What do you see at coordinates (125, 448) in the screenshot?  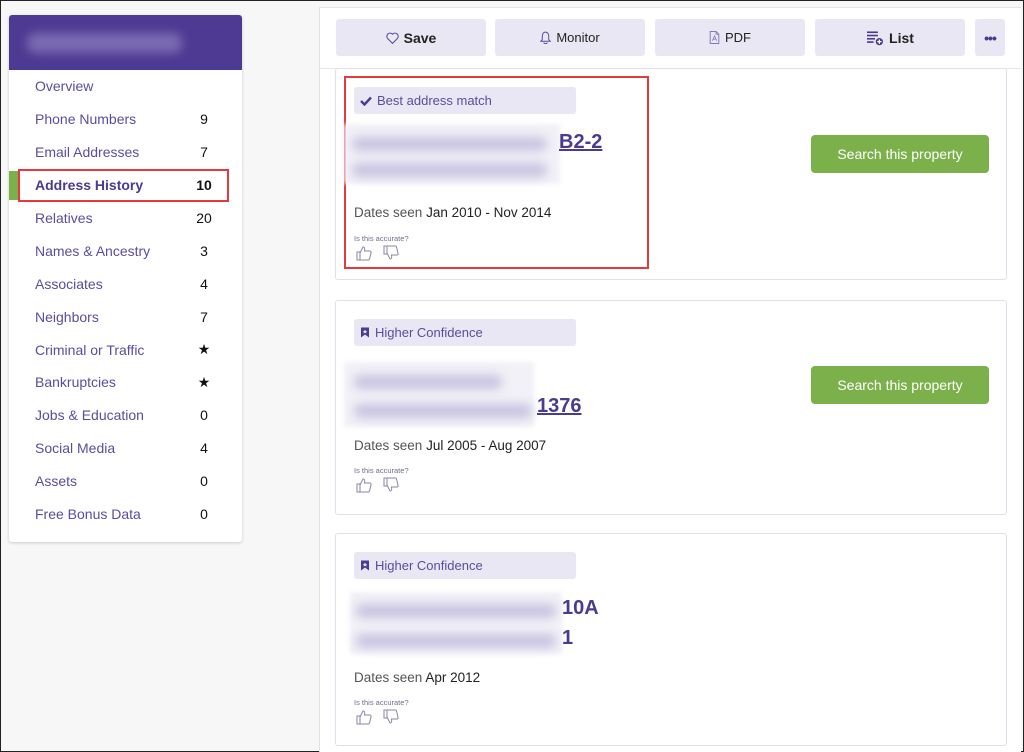 I see `sidebar-item-social-media: Social Media 4` at bounding box center [125, 448].